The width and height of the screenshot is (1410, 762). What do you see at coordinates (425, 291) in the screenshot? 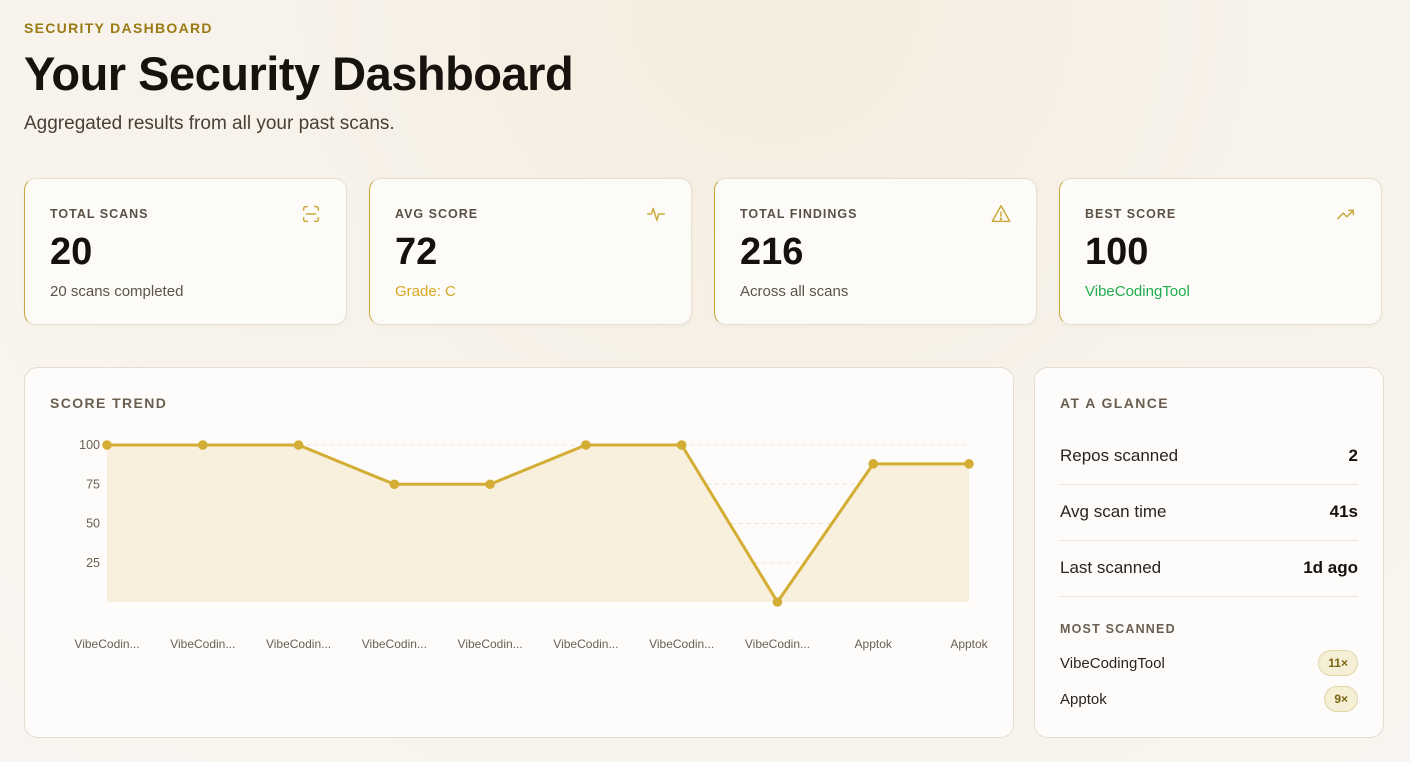
I see `grade-text: Grade: C` at bounding box center [425, 291].